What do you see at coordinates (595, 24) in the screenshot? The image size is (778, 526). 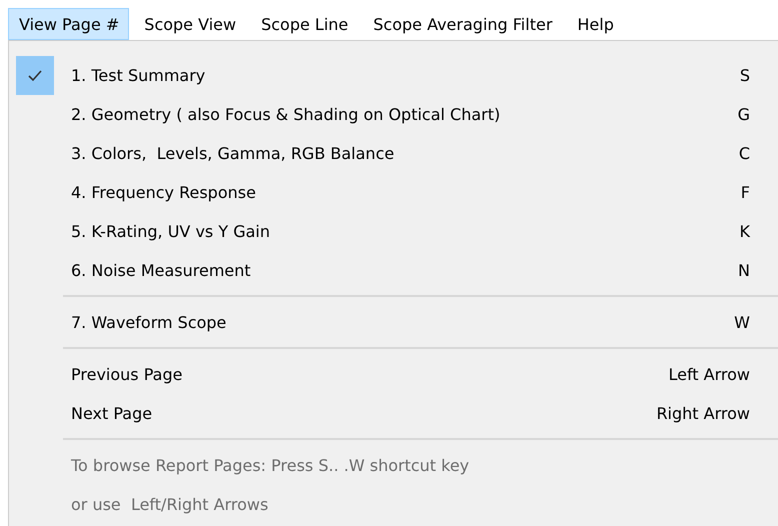 I see `menu-title: Help` at bounding box center [595, 24].